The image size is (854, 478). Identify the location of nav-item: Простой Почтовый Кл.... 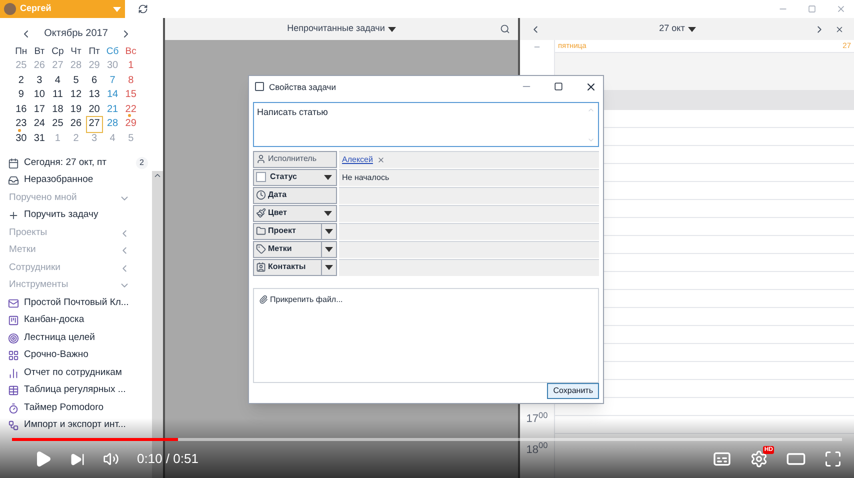
(76, 303).